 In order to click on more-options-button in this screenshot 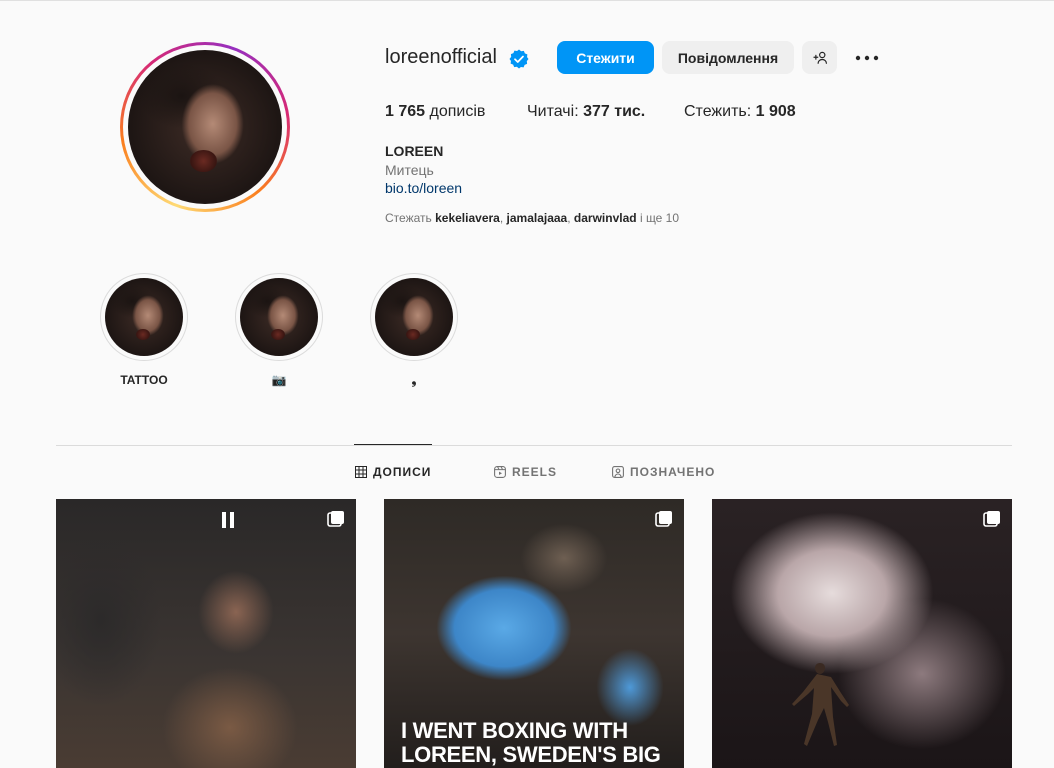, I will do `click(867, 57)`.